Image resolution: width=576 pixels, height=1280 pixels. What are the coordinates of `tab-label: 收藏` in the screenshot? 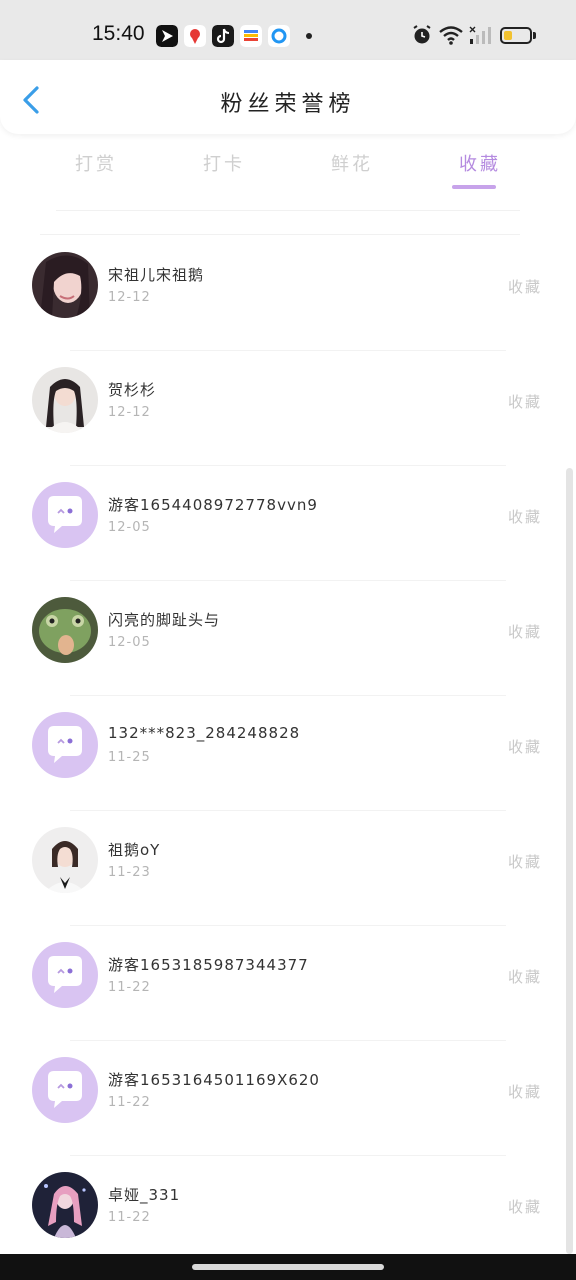 It's located at (480, 164).